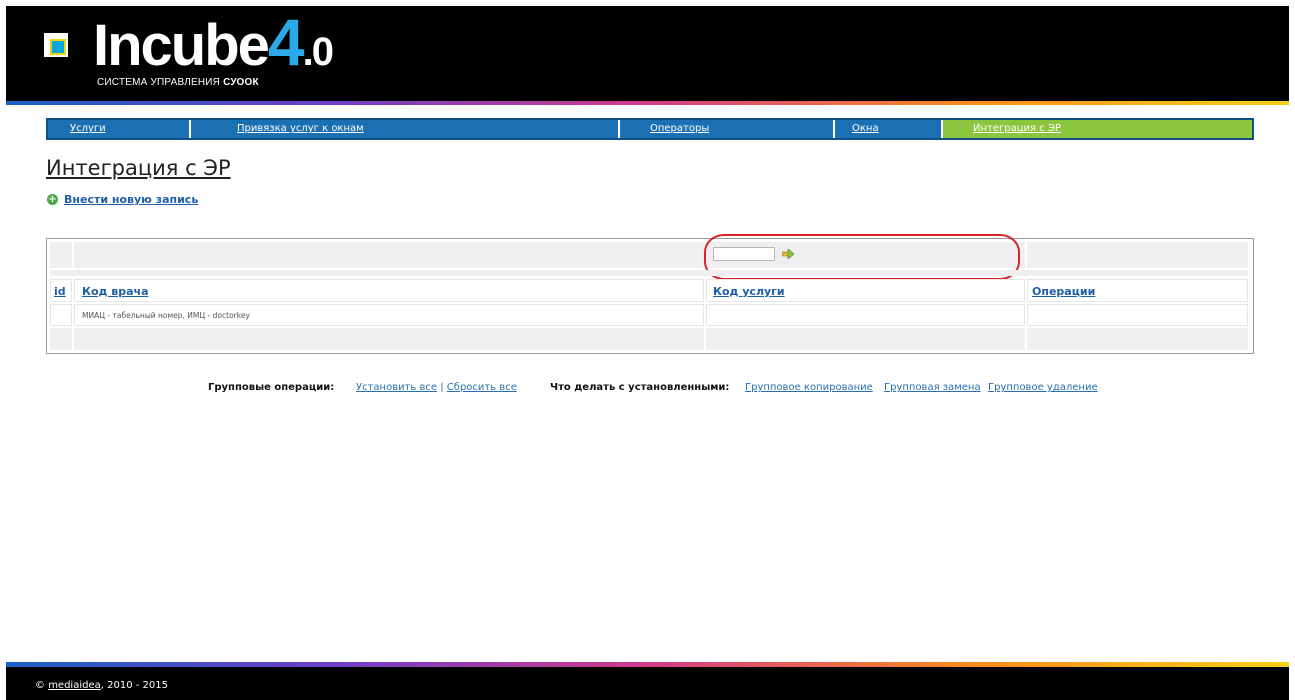 The image size is (1295, 700). Describe the element at coordinates (166, 315) in the screenshot. I see `table-row-doctor-code: МИАЦ - табельный номер, ИМЦ - doctorkey` at that location.